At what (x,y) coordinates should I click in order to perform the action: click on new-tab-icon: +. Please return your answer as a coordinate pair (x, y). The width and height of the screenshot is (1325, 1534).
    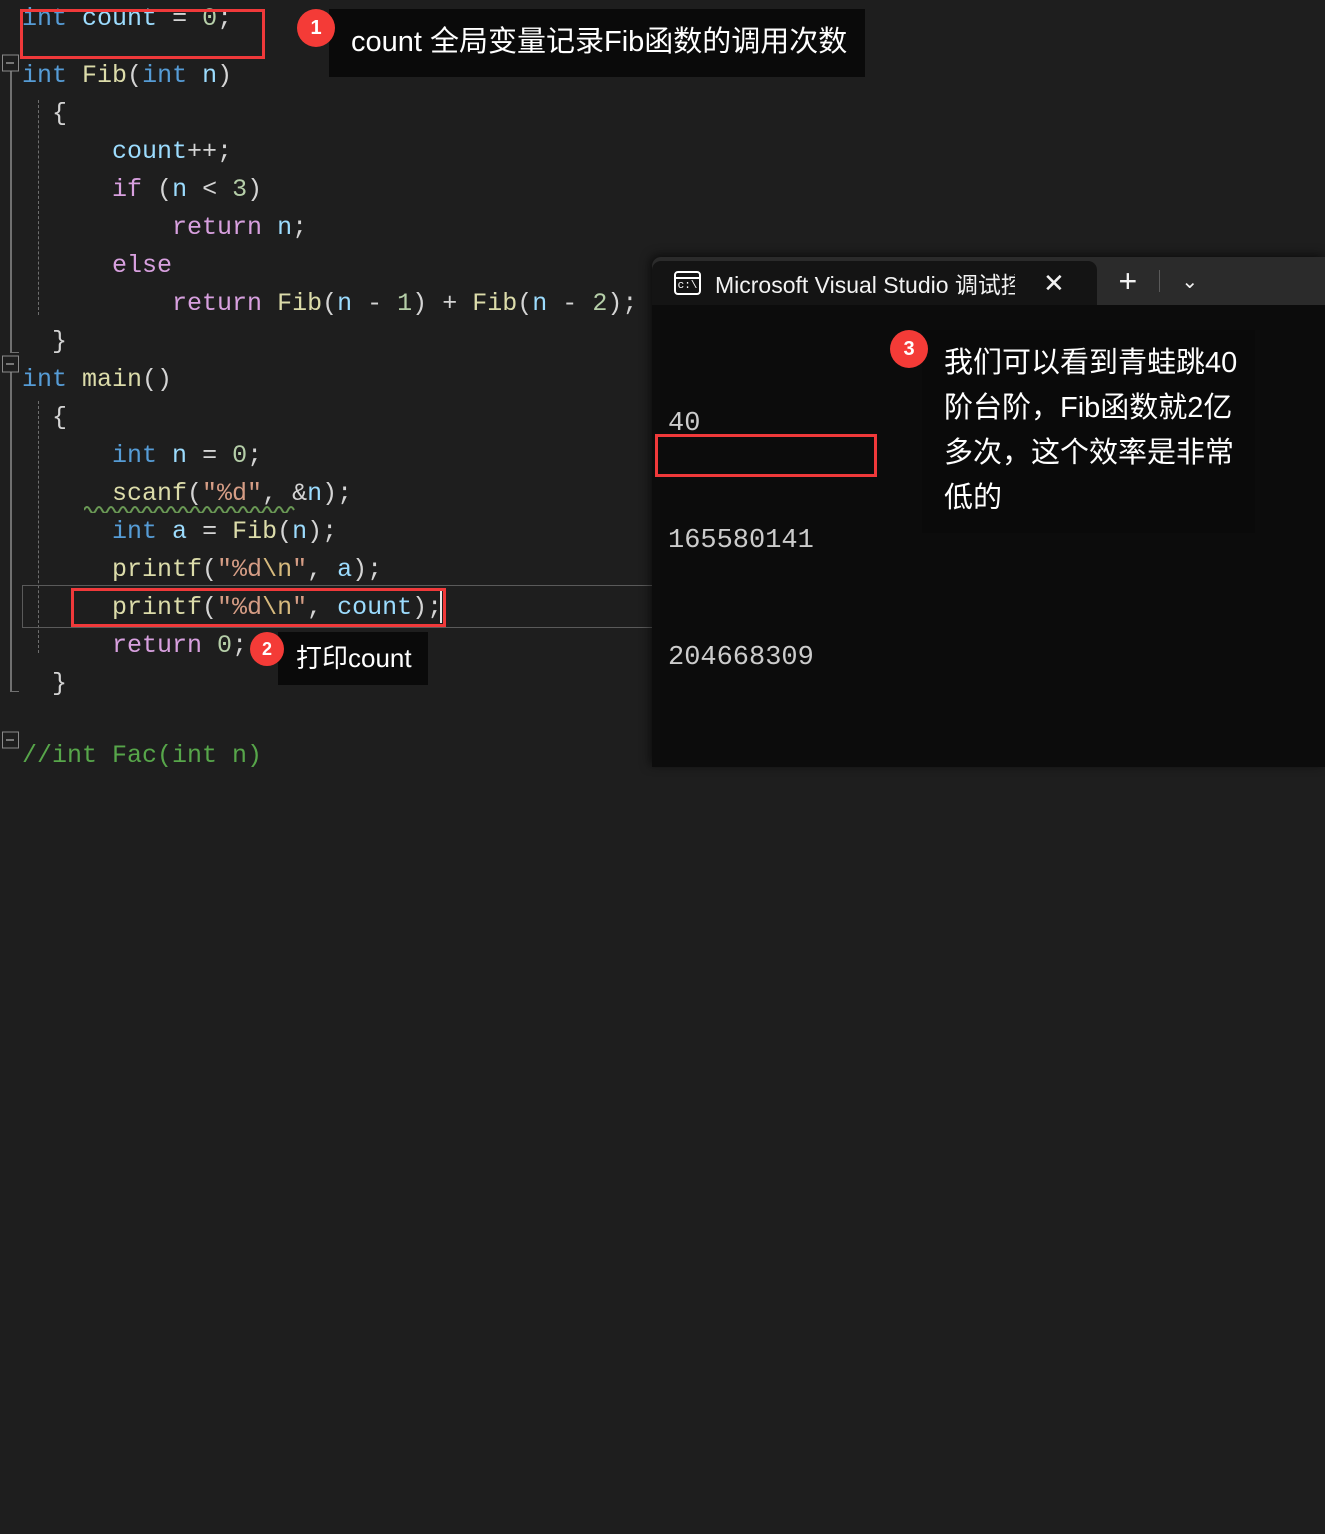
    Looking at the image, I should click on (1128, 281).